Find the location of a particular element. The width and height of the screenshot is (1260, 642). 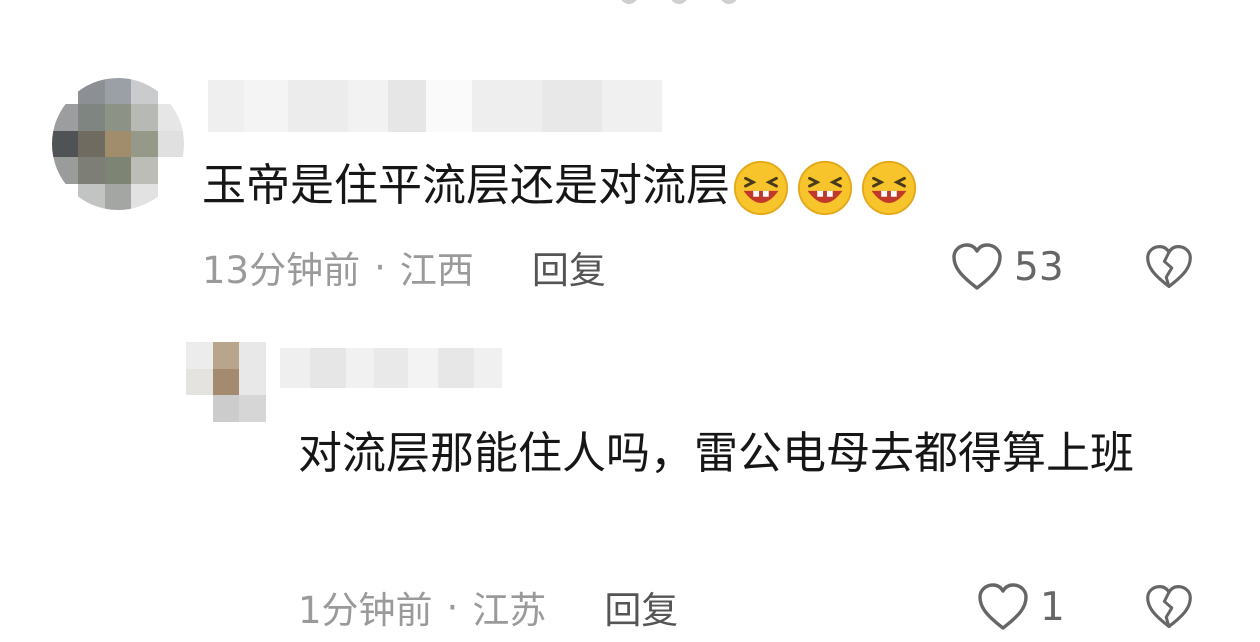

like-button: 53 is located at coordinates (1007, 267).